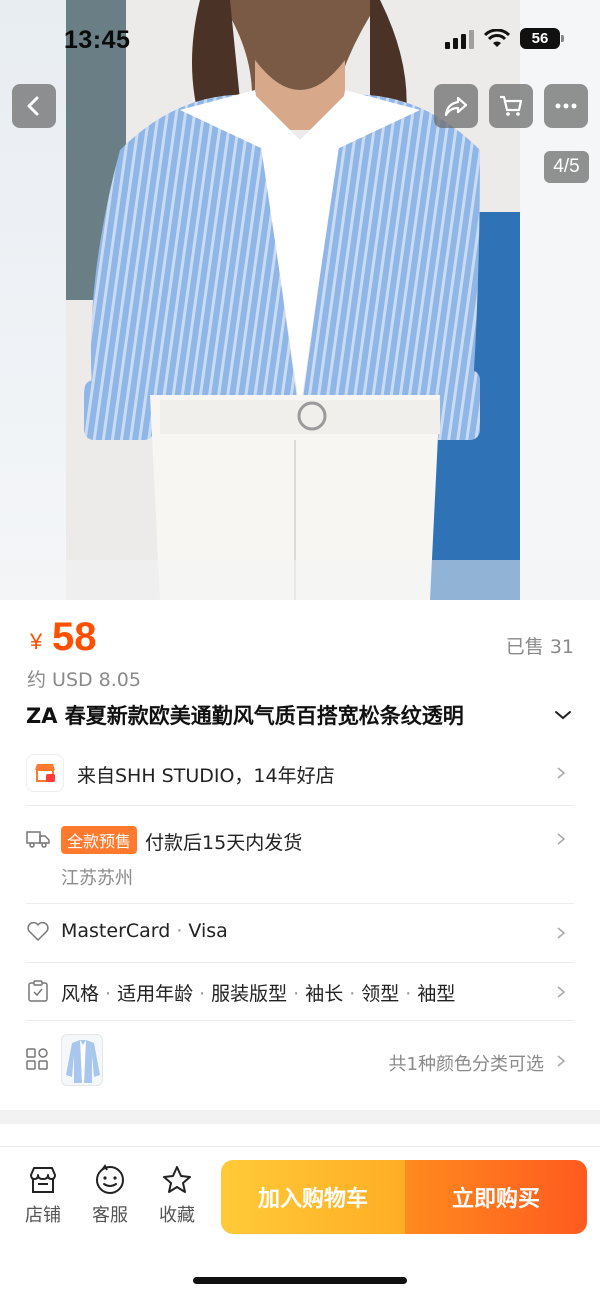  I want to click on usd-price: 约 USD 8.05, so click(84, 680).